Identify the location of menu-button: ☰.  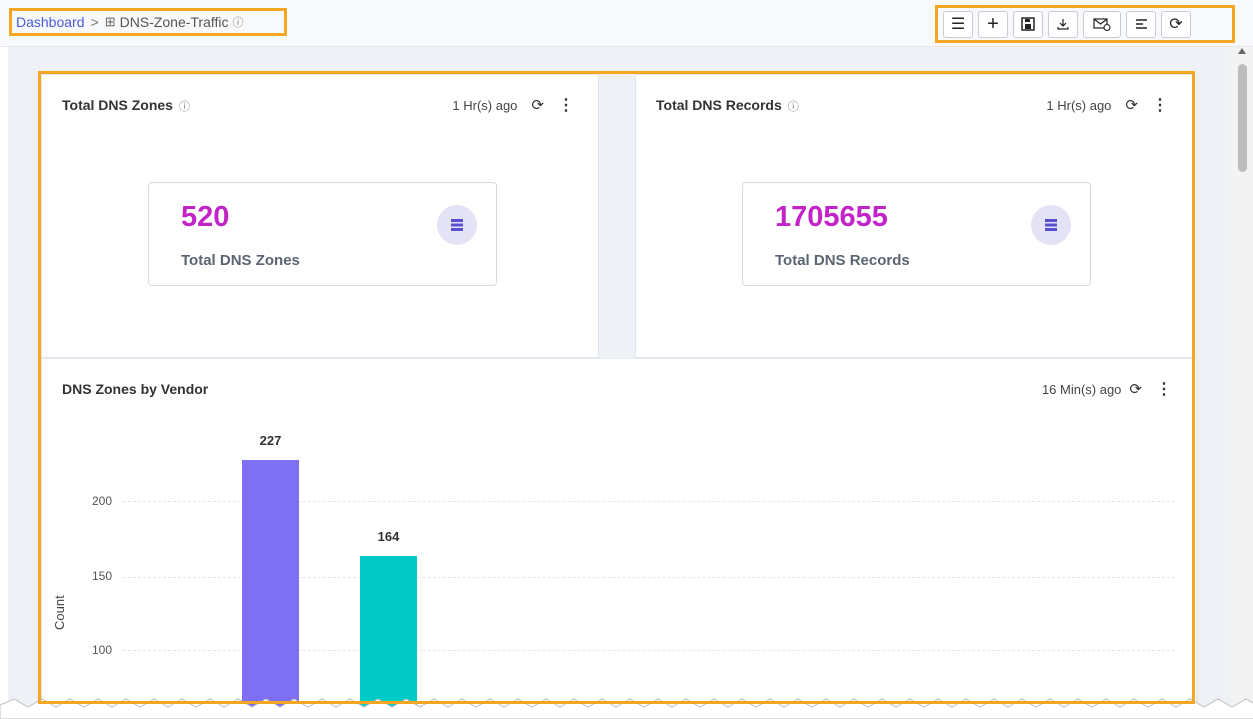
(958, 24).